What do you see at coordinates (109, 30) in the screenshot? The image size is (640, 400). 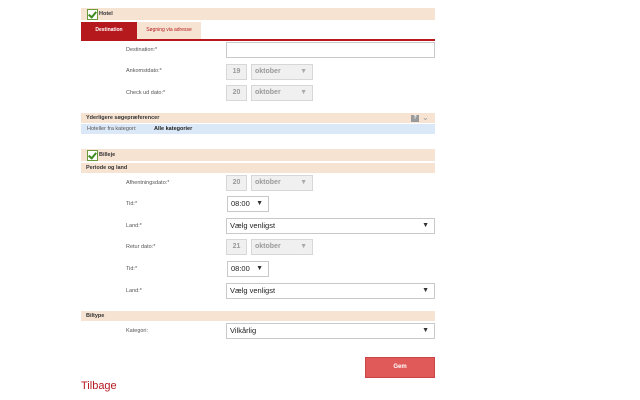 I see `tab-destination: Destination` at bounding box center [109, 30].